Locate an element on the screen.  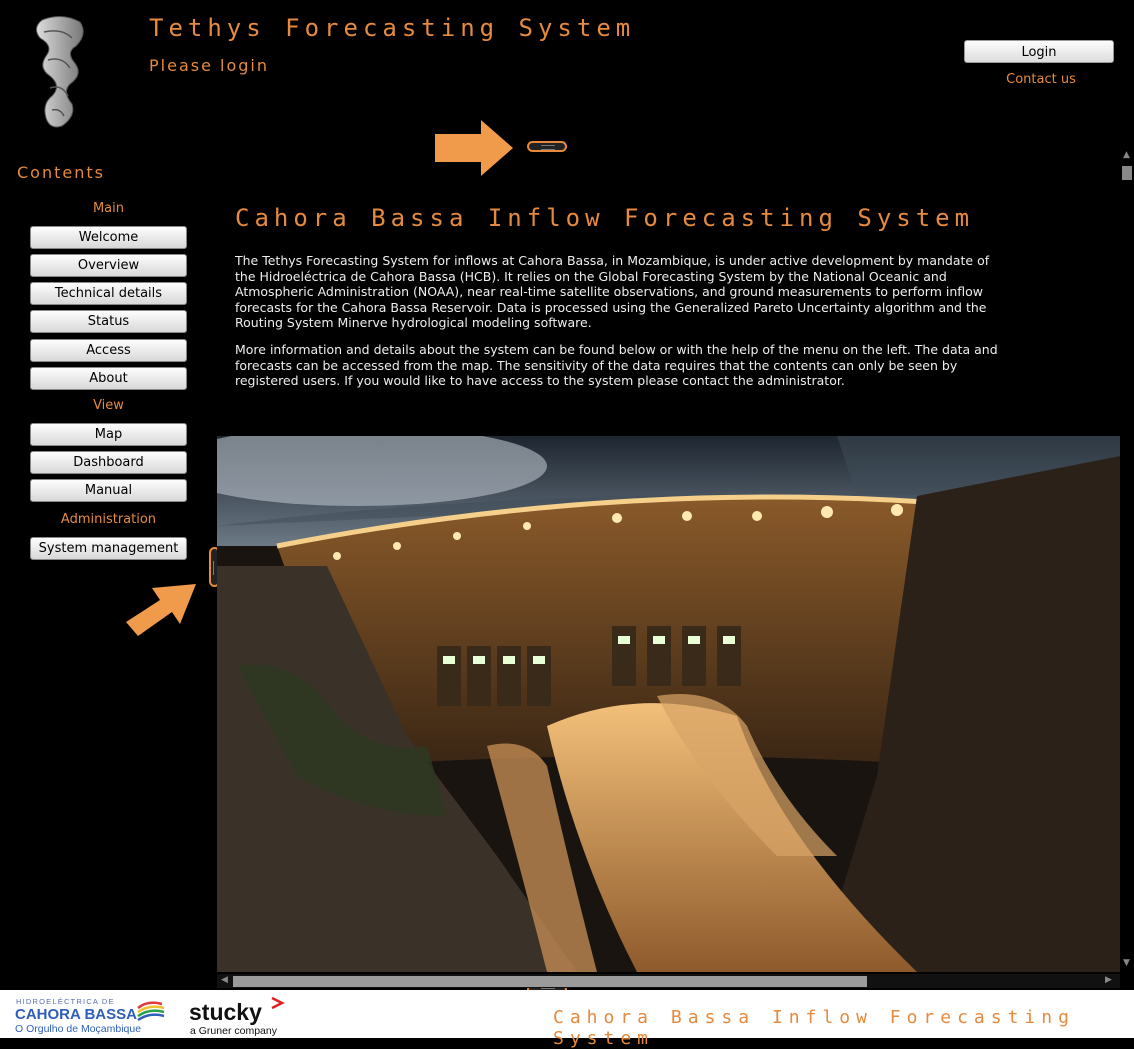
stucky-logo-name: stucky is located at coordinates (225, 1012).